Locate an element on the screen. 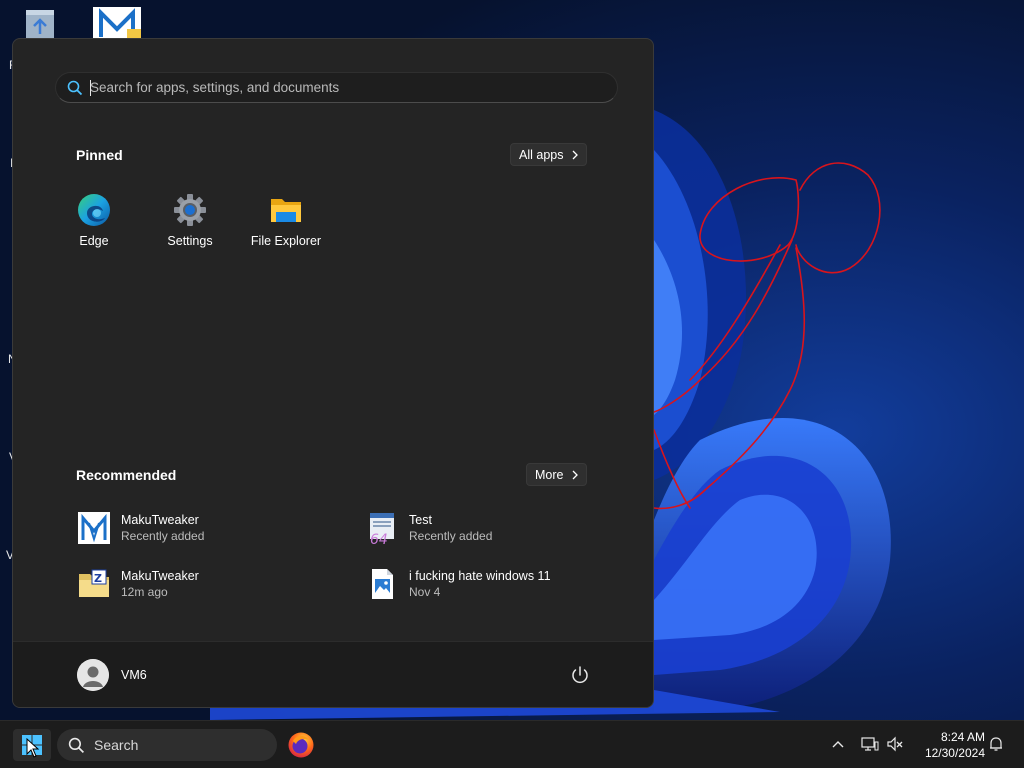  taskbar-clock: 8:24 AM 12/30/2024 is located at coordinates (950, 745).